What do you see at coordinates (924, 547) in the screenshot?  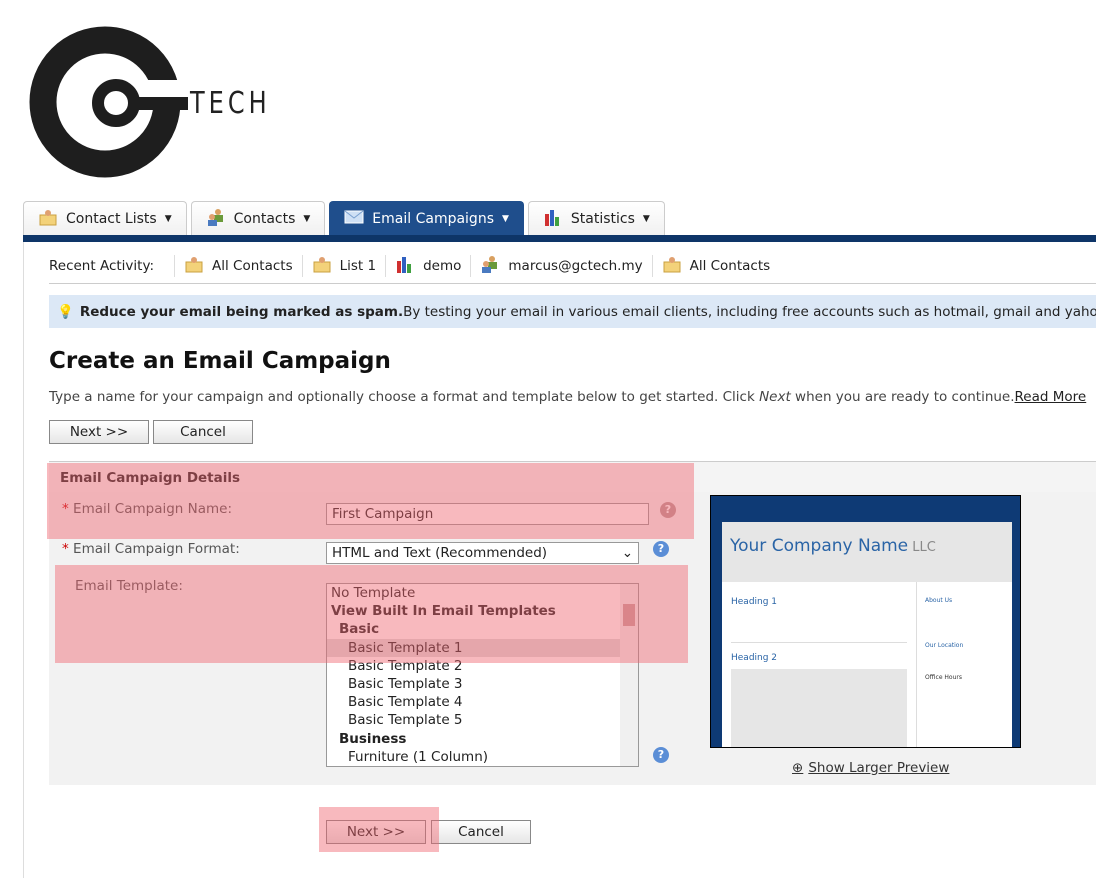 I see `preview-llc: LLC` at bounding box center [924, 547].